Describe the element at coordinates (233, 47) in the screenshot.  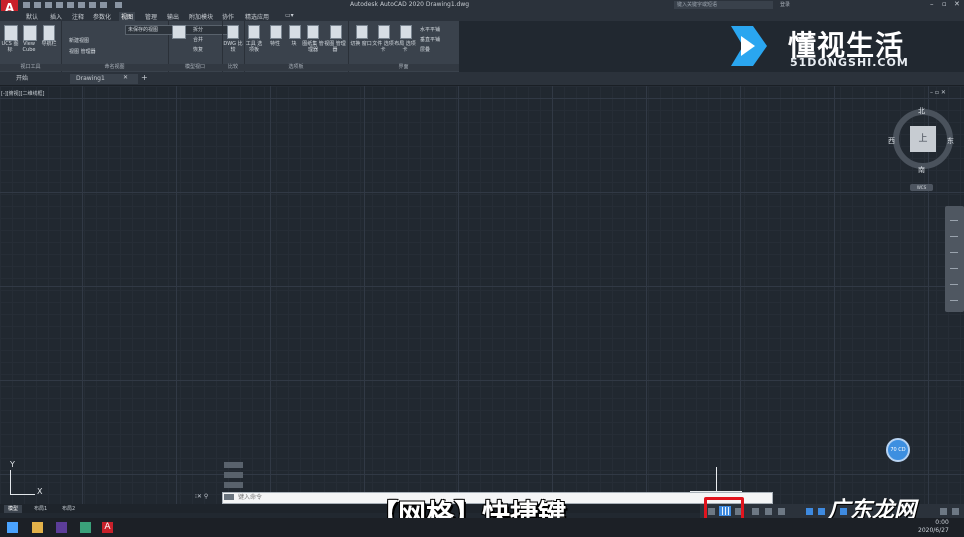
I see `dwg-compare-button: DWG 比较` at that location.